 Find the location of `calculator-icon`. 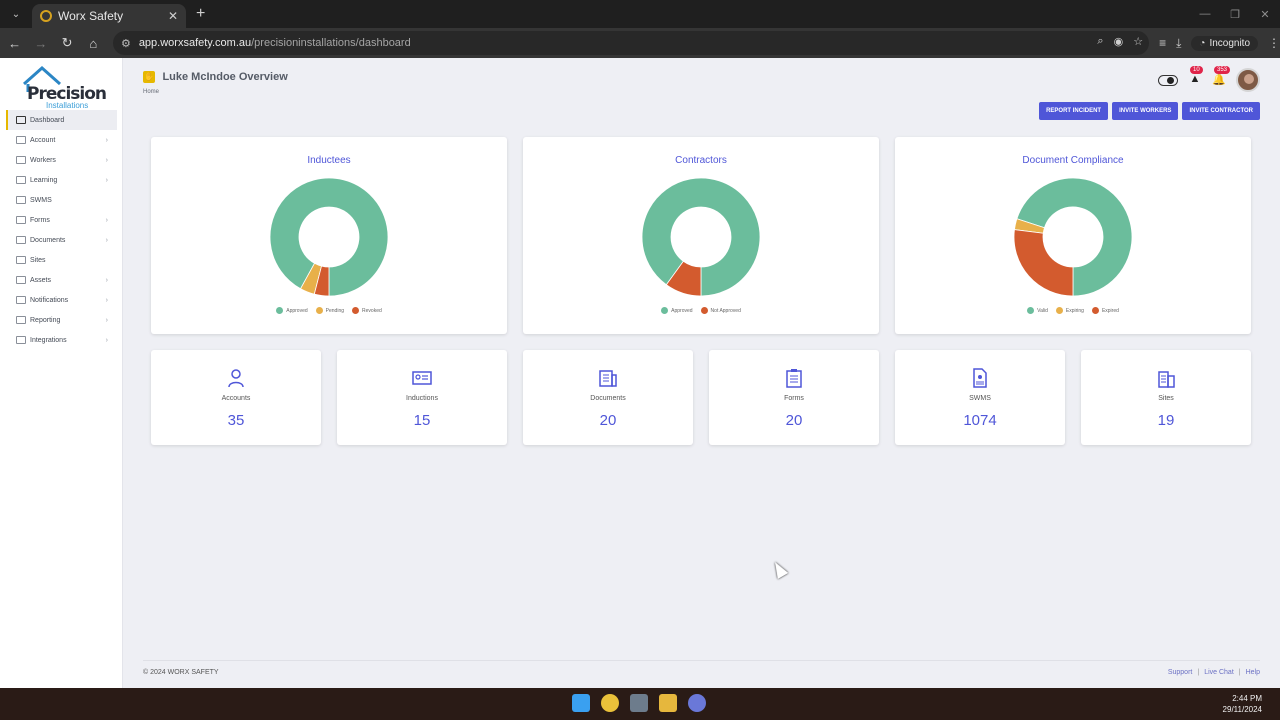

calculator-icon is located at coordinates (639, 703).